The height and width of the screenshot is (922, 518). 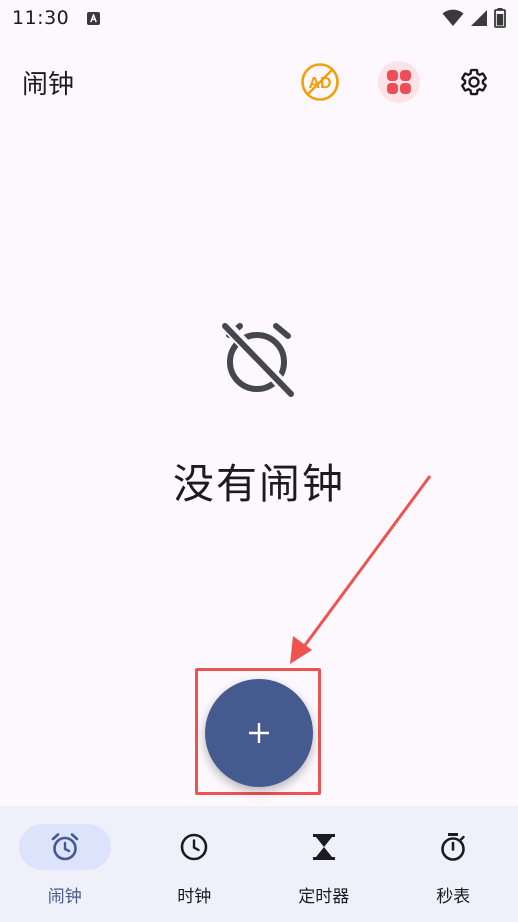 I want to click on plus-icon, so click(x=259, y=733).